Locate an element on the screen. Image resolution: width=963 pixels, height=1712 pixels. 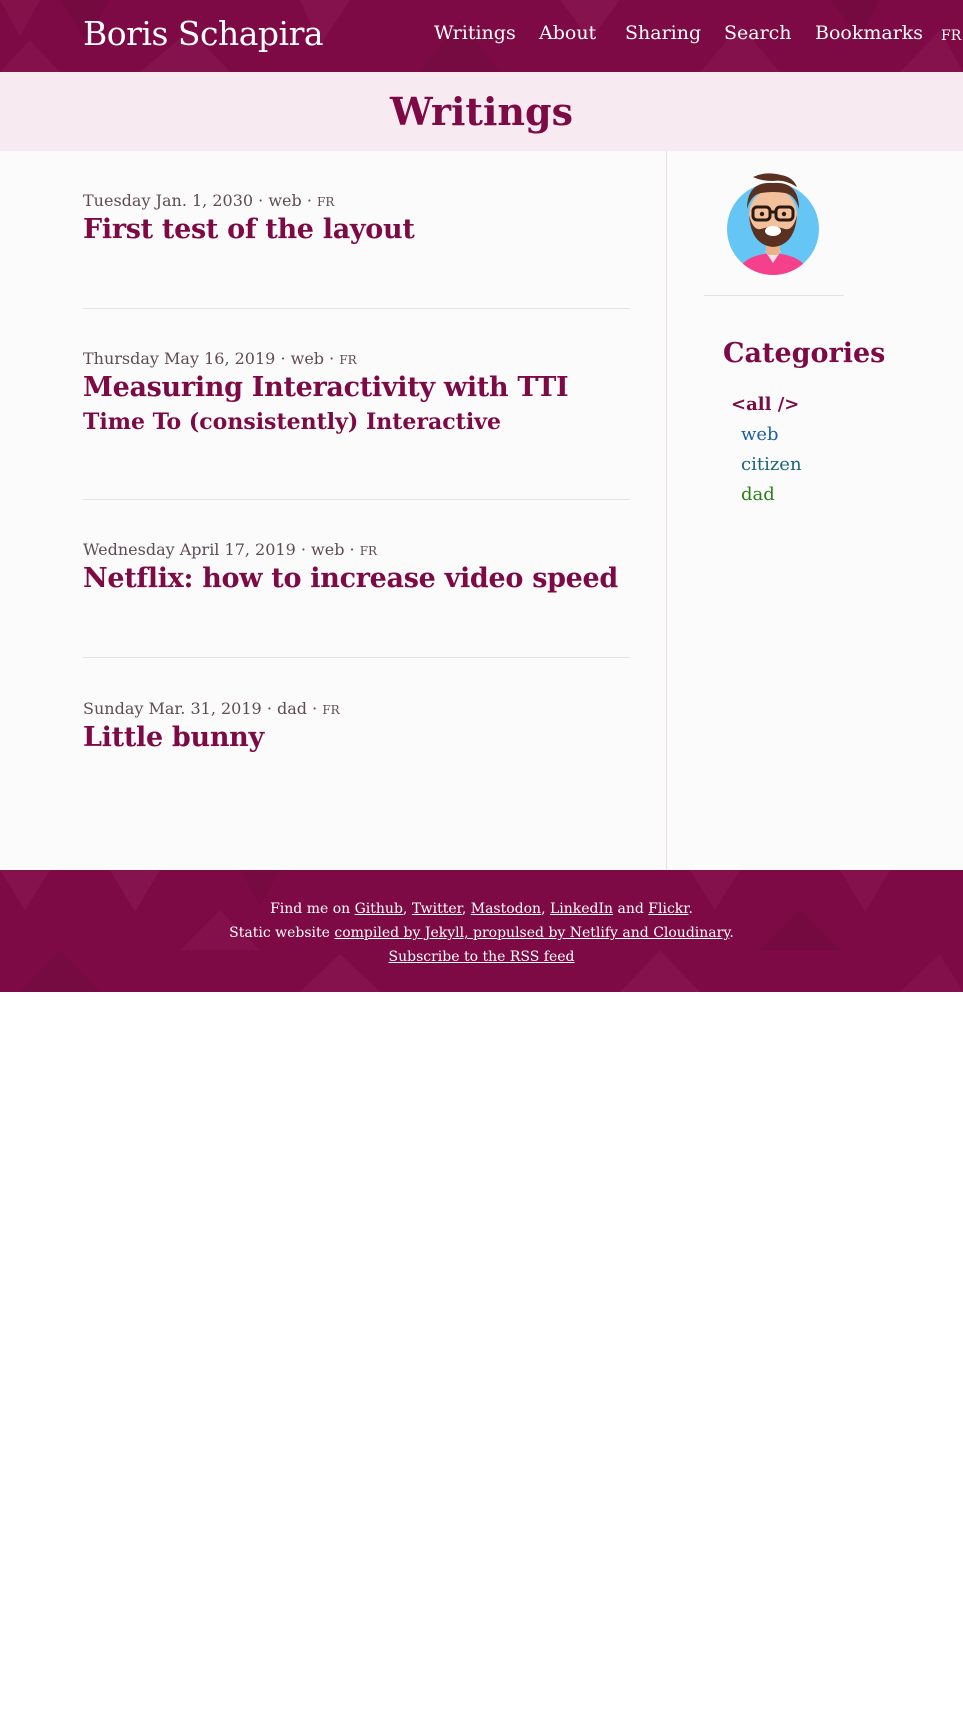
list-item: dad is located at coordinates (766, 499).